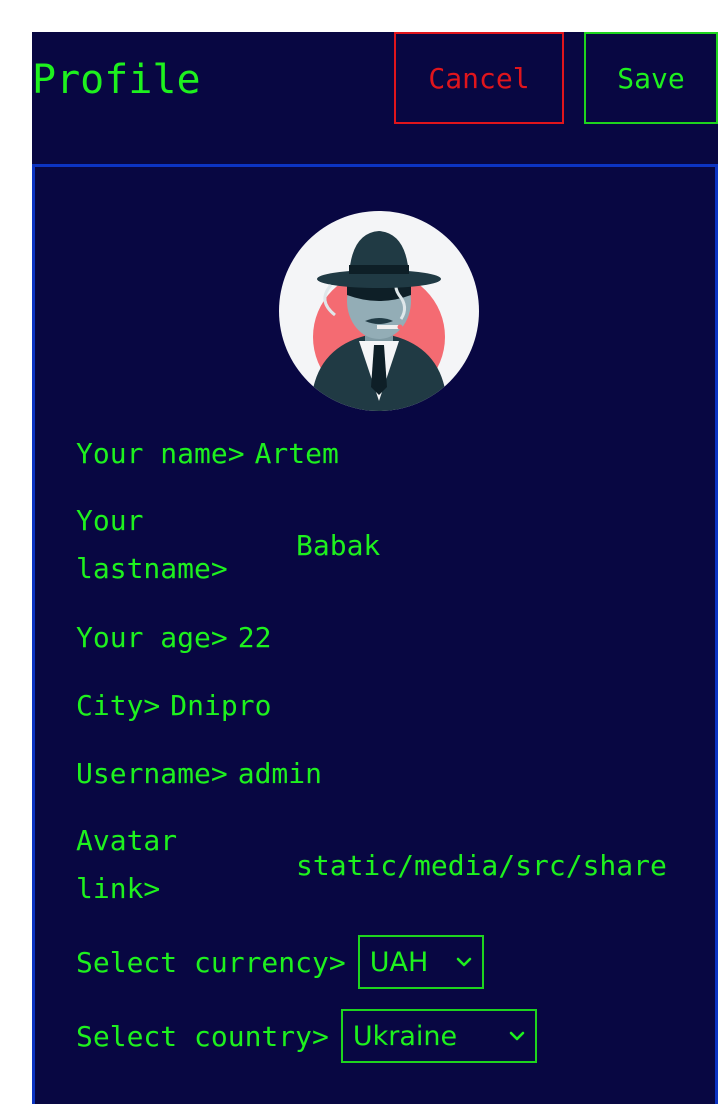 Image resolution: width=718 pixels, height=1104 pixels. I want to click on cancel-button: Cancel, so click(479, 78).